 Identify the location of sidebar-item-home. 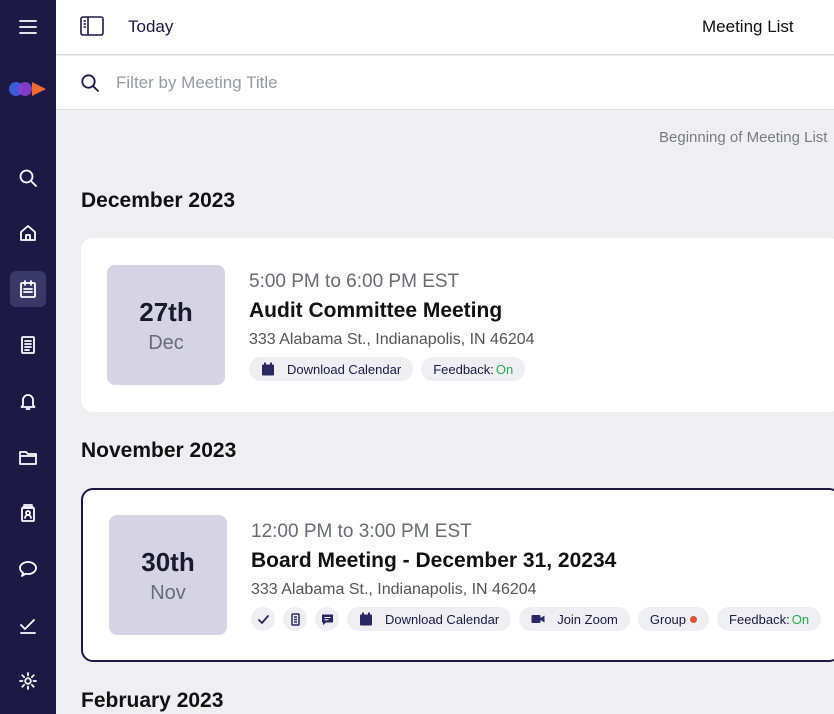
(28, 233).